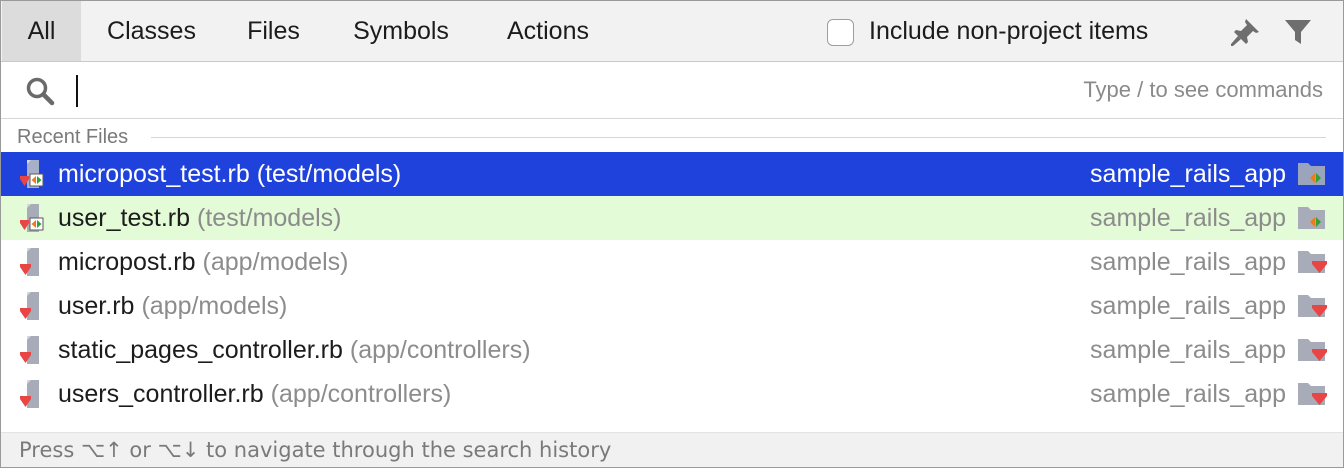 The width and height of the screenshot is (1344, 468). Describe the element at coordinates (124, 218) in the screenshot. I see `file-name: user_test.rb` at that location.